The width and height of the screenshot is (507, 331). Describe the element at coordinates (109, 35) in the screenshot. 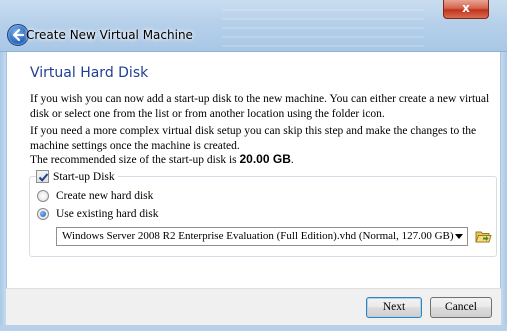

I see `window-title: Create New Virtual Machine` at that location.